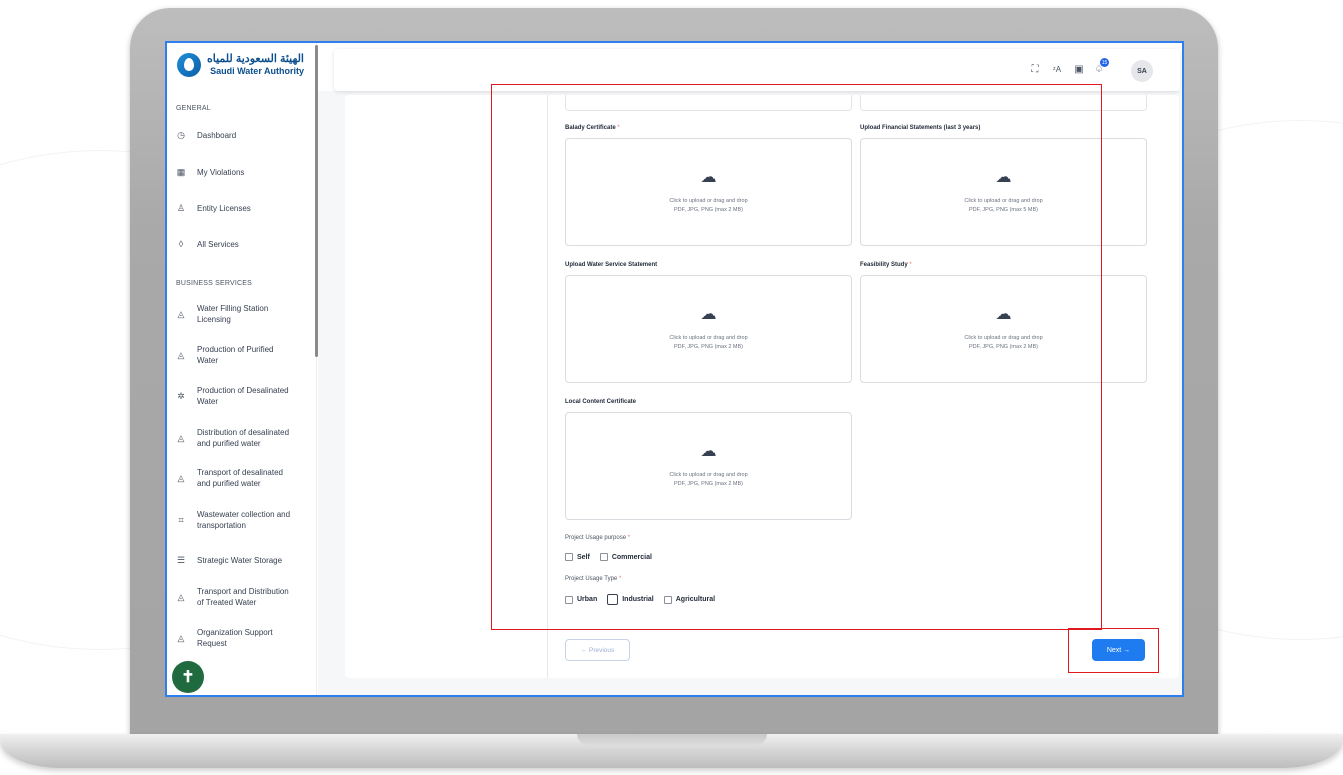 The width and height of the screenshot is (1343, 775). What do you see at coordinates (181, 244) in the screenshot?
I see `drop-icon: ◊` at bounding box center [181, 244].